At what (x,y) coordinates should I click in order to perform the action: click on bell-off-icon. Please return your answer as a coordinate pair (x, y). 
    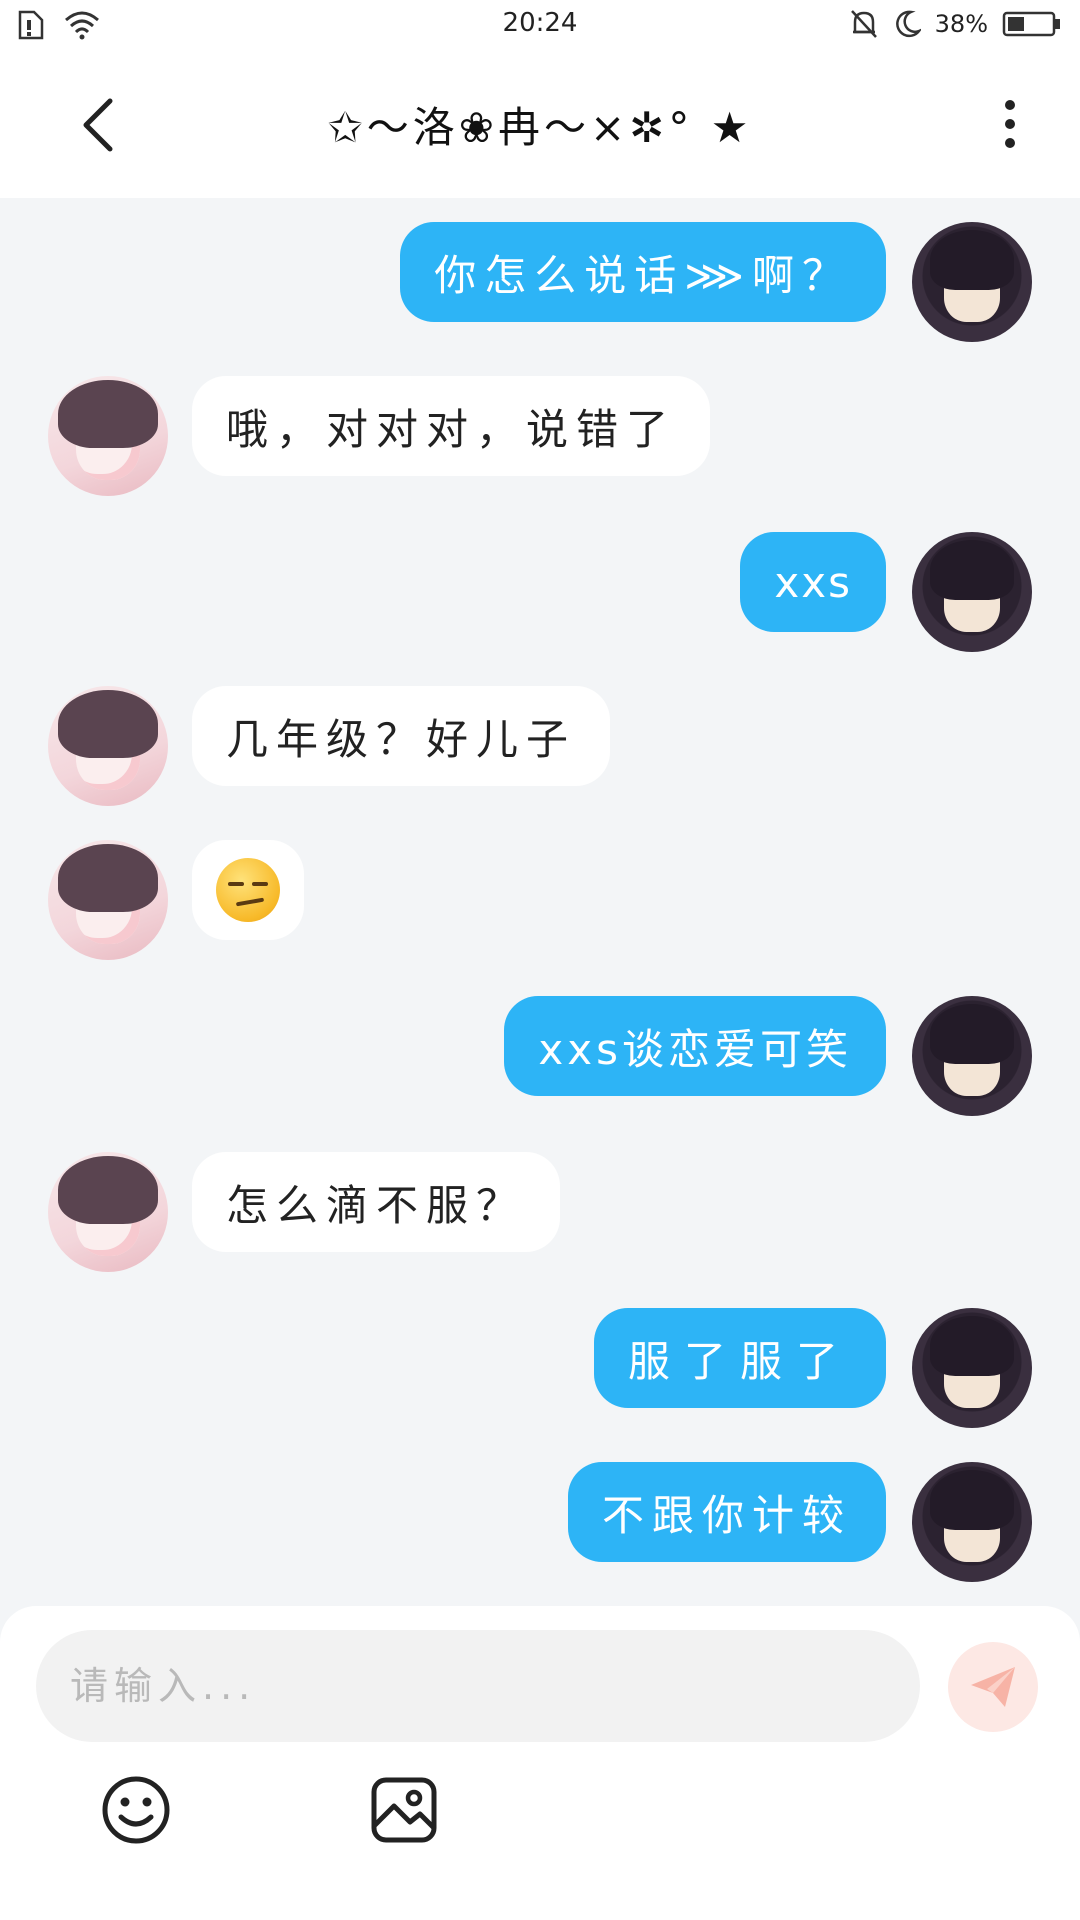
    Looking at the image, I should click on (863, 24).